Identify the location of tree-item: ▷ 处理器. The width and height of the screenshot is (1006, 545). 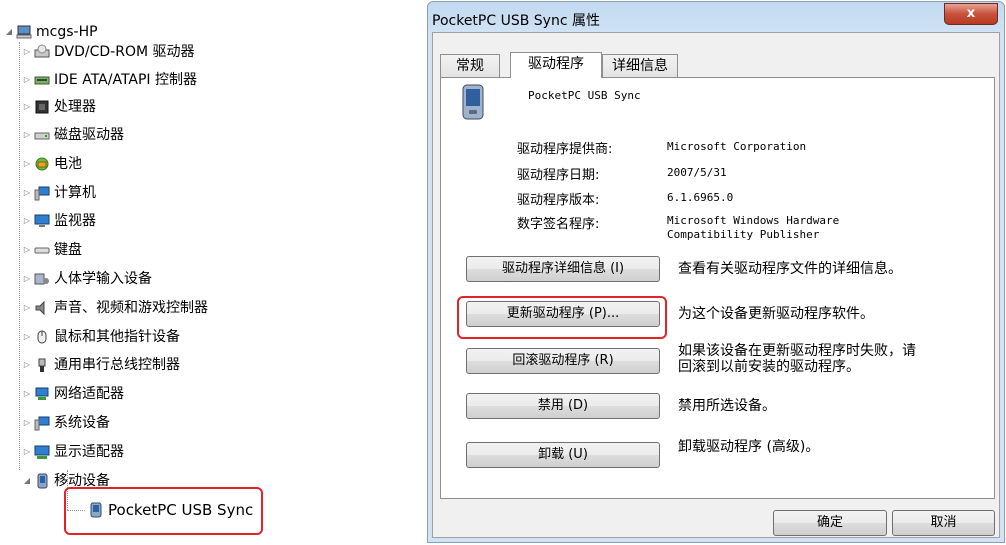
(59, 107).